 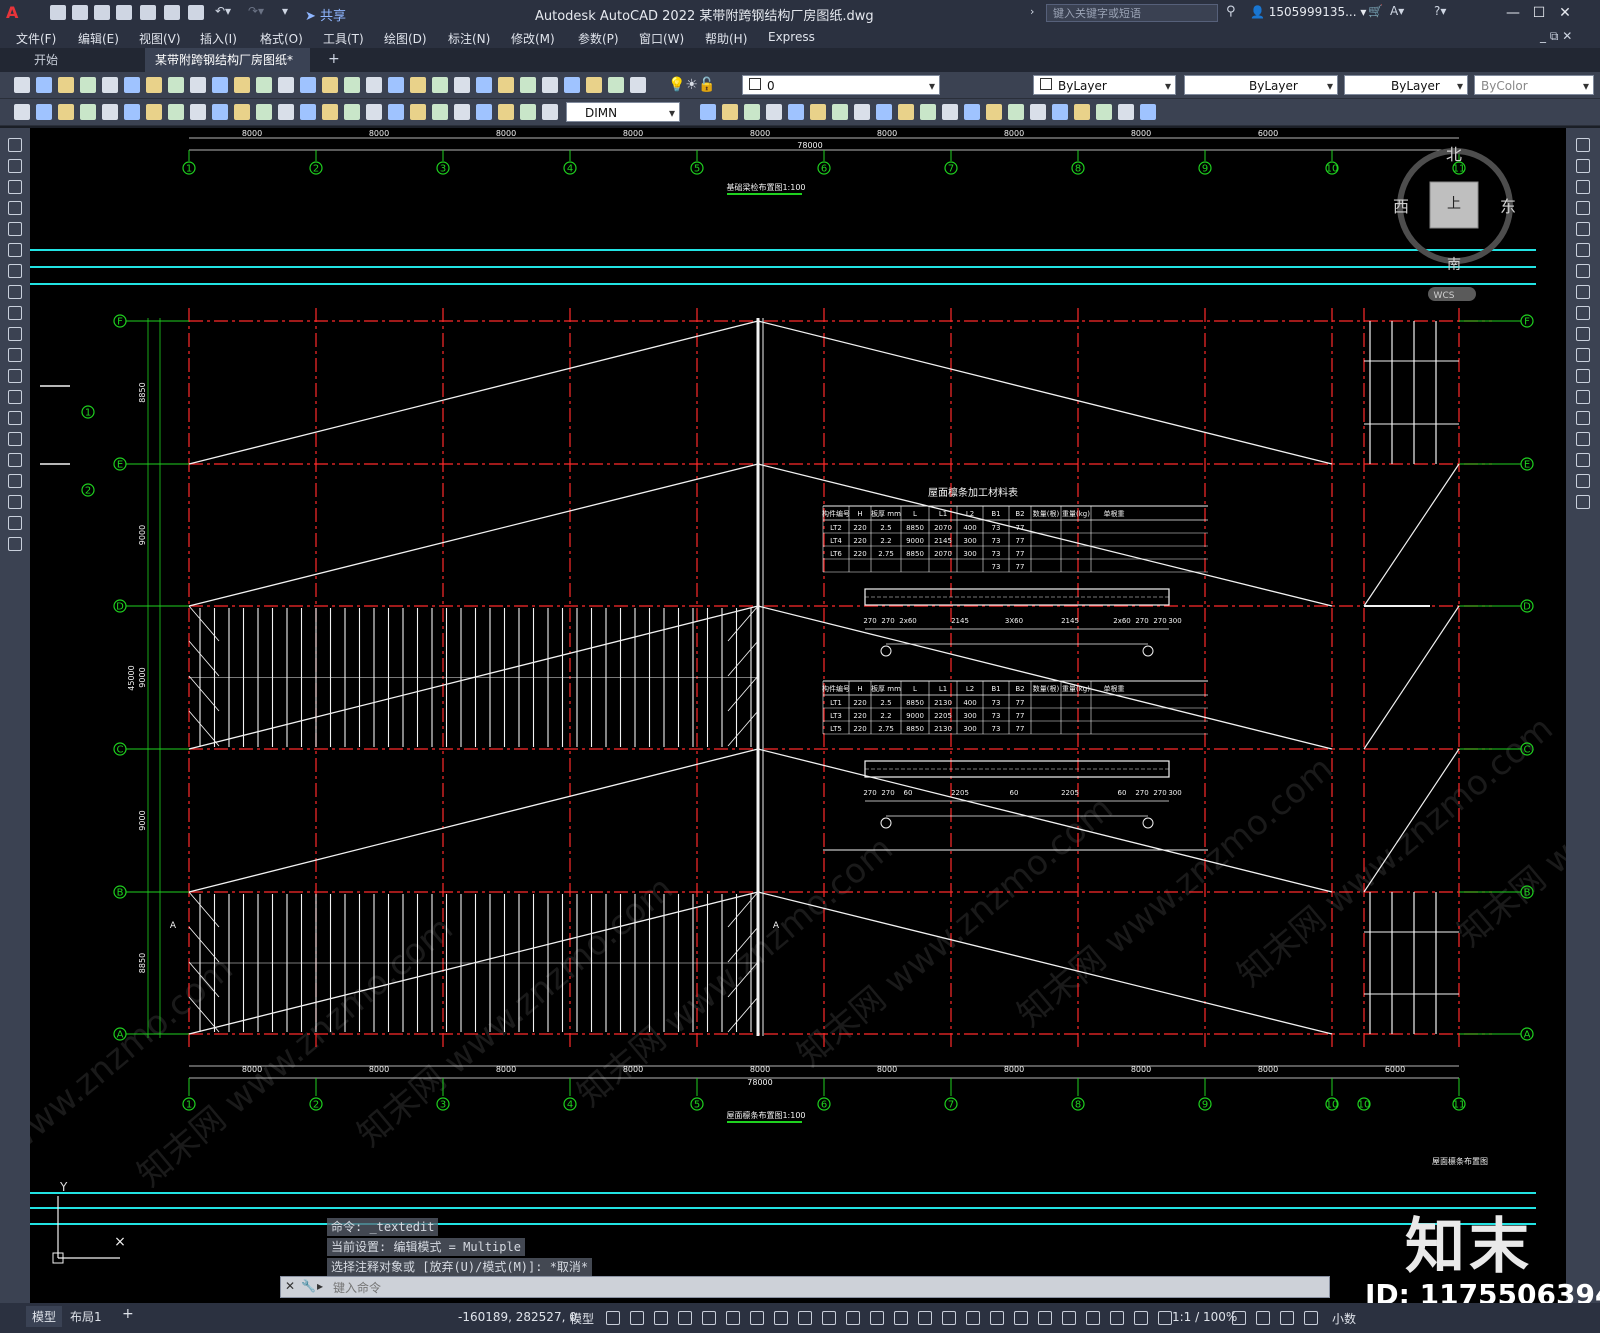 What do you see at coordinates (334, 59) in the screenshot?
I see `new-tab-icon: +` at bounding box center [334, 59].